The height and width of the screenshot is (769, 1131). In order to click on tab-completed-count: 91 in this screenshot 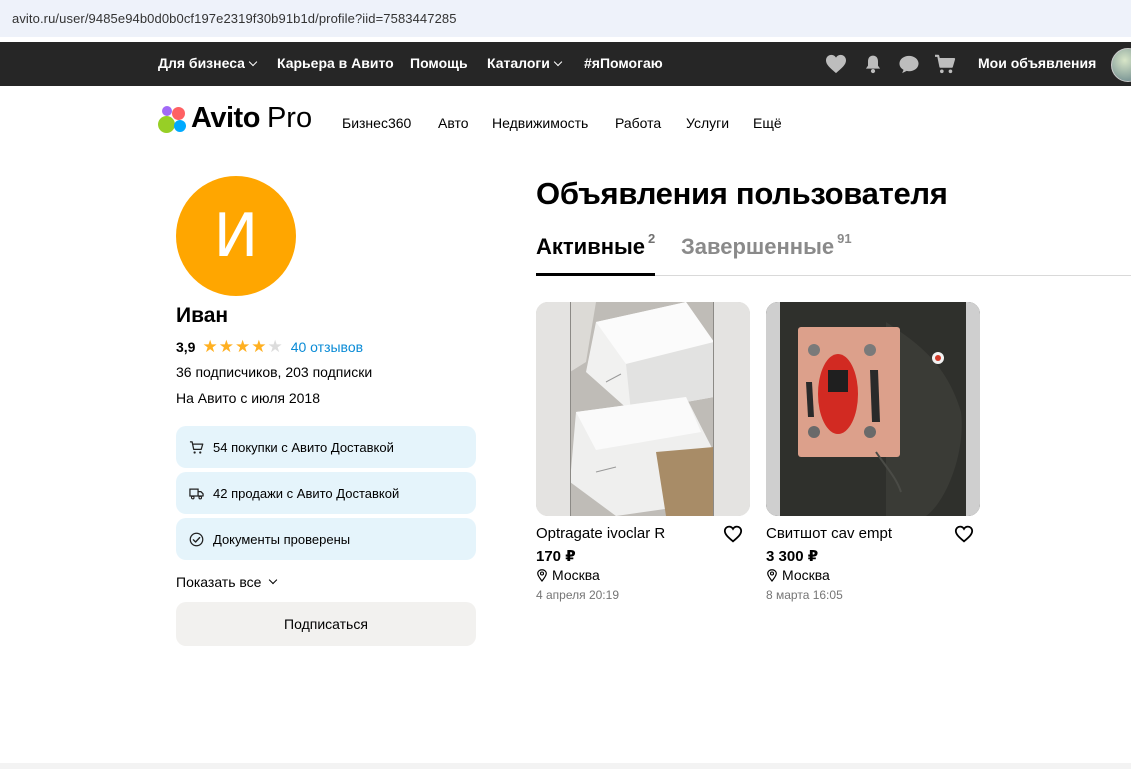, I will do `click(844, 238)`.